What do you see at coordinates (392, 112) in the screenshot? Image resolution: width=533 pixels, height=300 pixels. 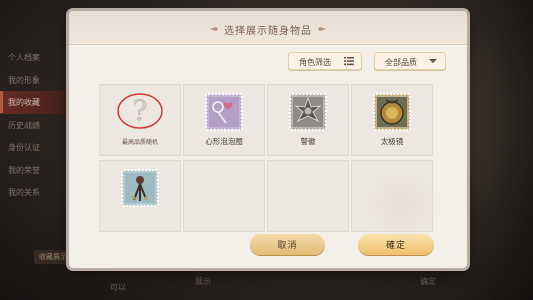 I see `taiji-mirror-stamp-icon` at bounding box center [392, 112].